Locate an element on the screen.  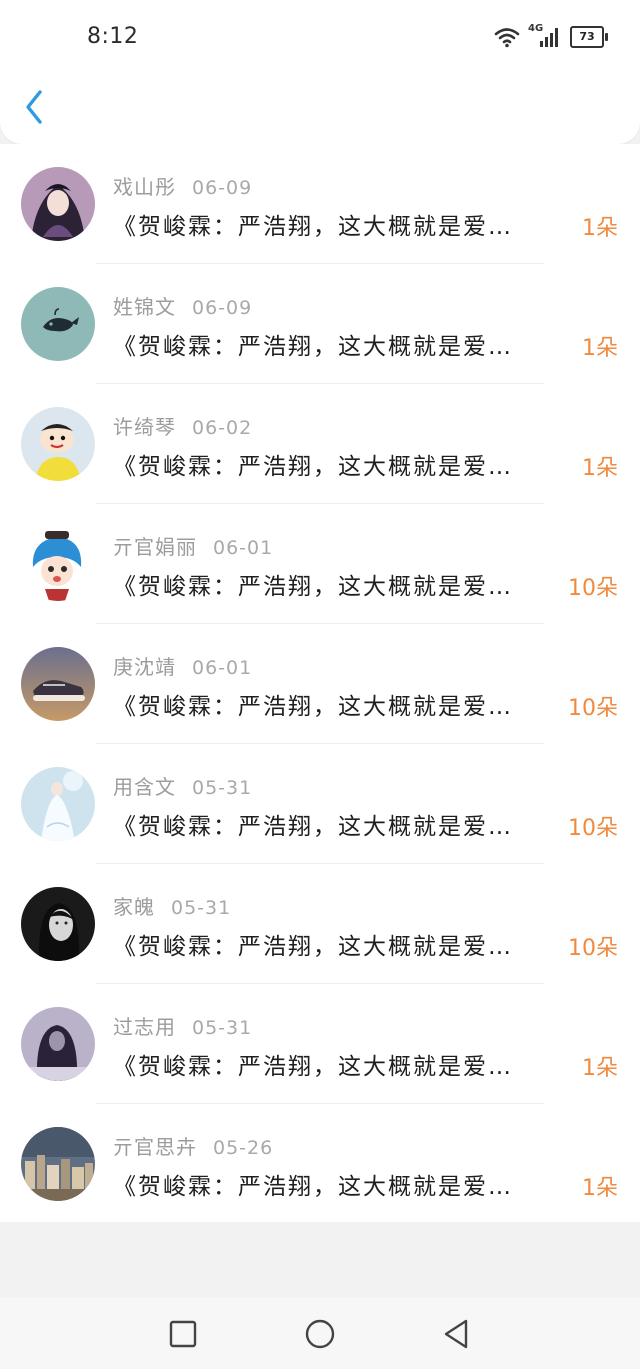
sender-name: 亓官娟丽 06-01 is located at coordinates (193, 545).